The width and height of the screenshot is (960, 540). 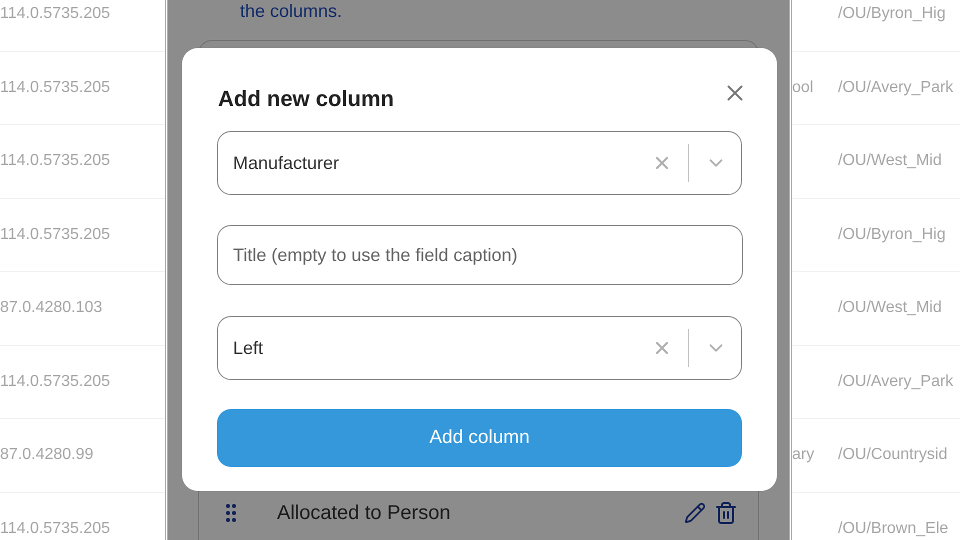 I want to click on table-cell-text: /OU/Brown_Ele, so click(x=893, y=528).